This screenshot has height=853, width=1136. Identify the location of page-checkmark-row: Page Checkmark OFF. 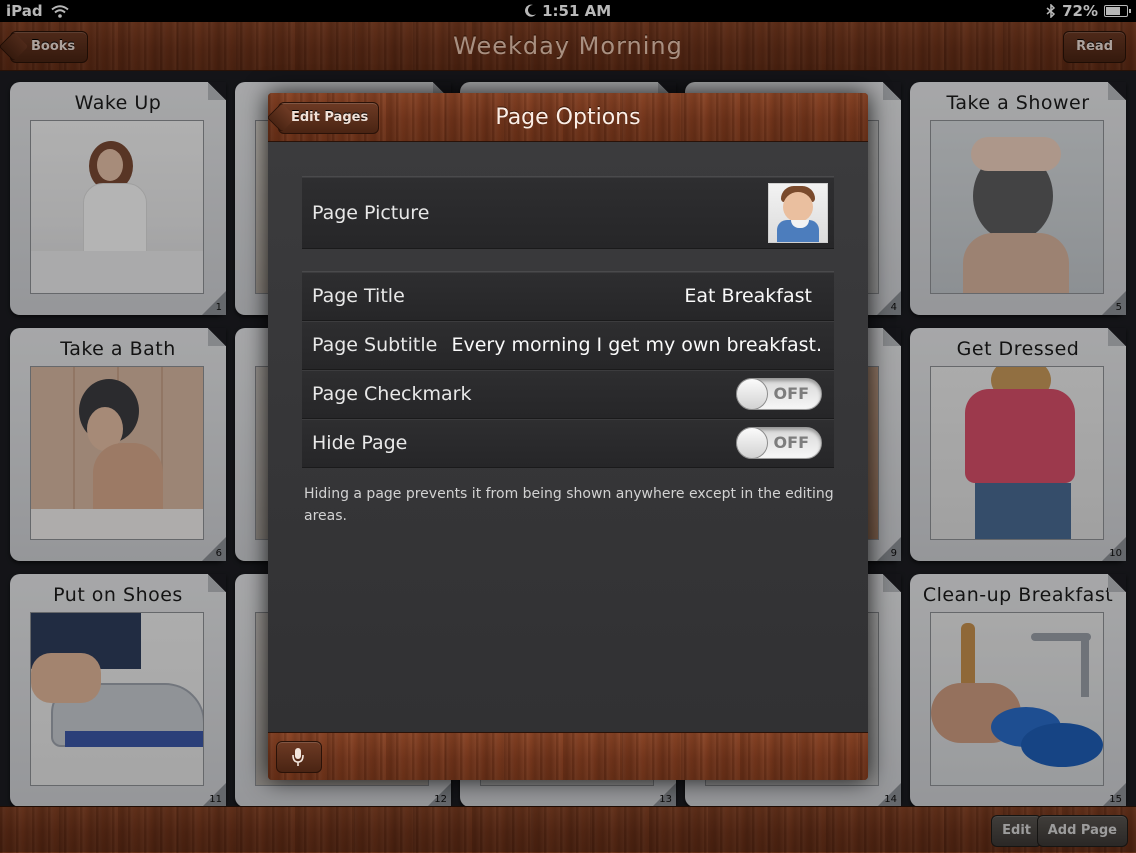
(568, 394).